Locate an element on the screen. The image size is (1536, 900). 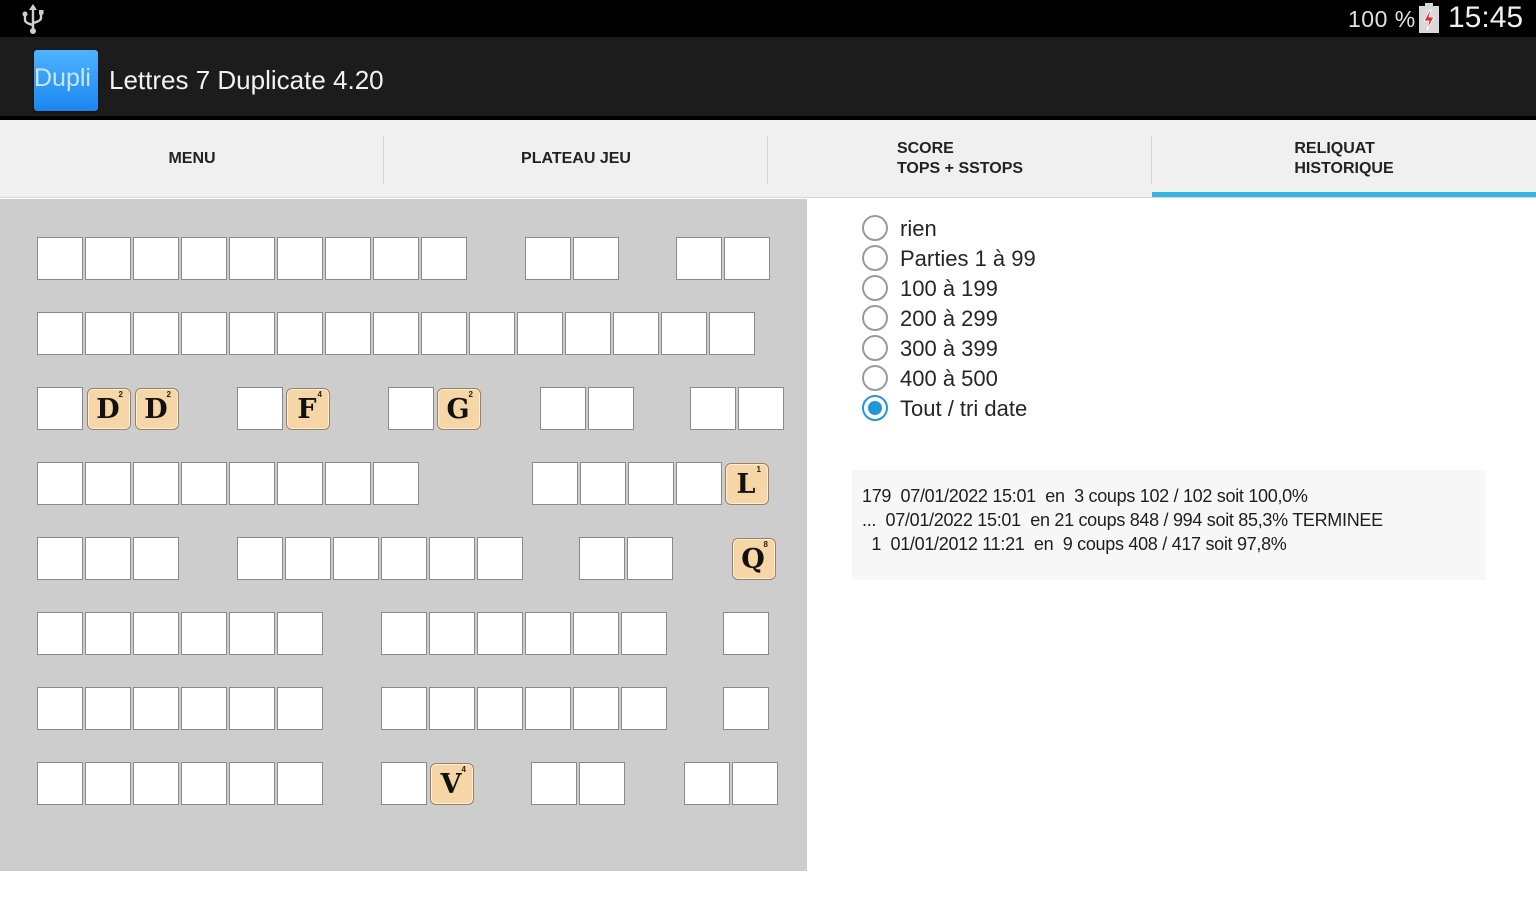
letter-tile: V4 is located at coordinates (452, 784).